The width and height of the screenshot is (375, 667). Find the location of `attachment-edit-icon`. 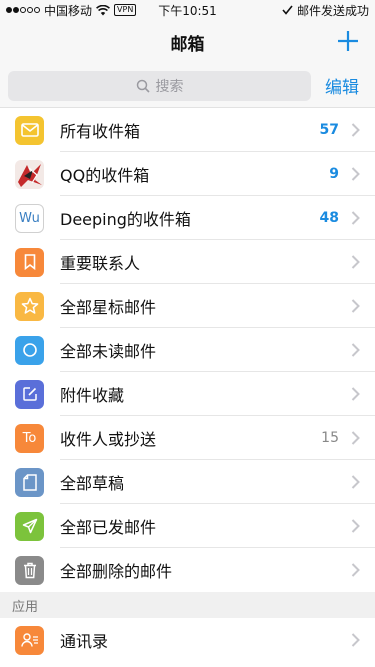

attachment-edit-icon is located at coordinates (29, 394).